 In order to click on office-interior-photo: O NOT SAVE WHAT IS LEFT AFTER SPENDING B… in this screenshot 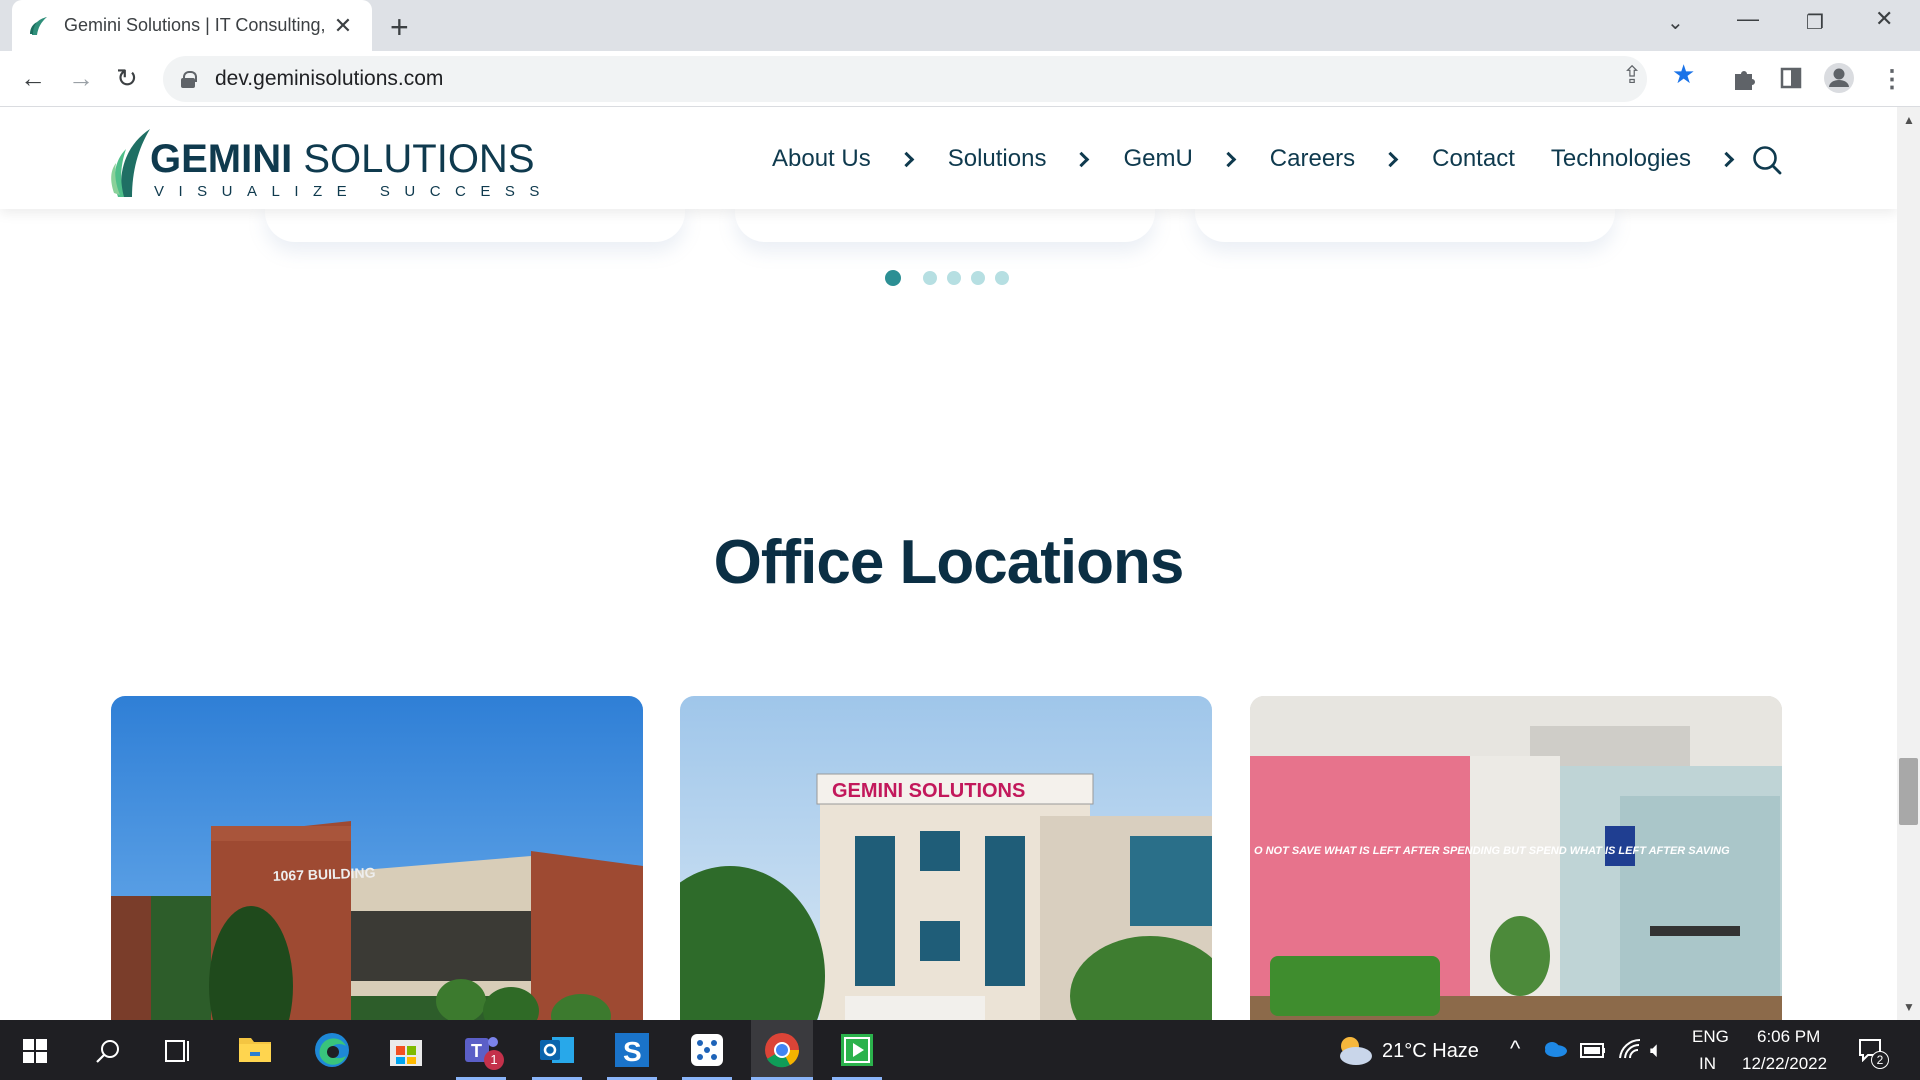, I will do `click(1516, 858)`.